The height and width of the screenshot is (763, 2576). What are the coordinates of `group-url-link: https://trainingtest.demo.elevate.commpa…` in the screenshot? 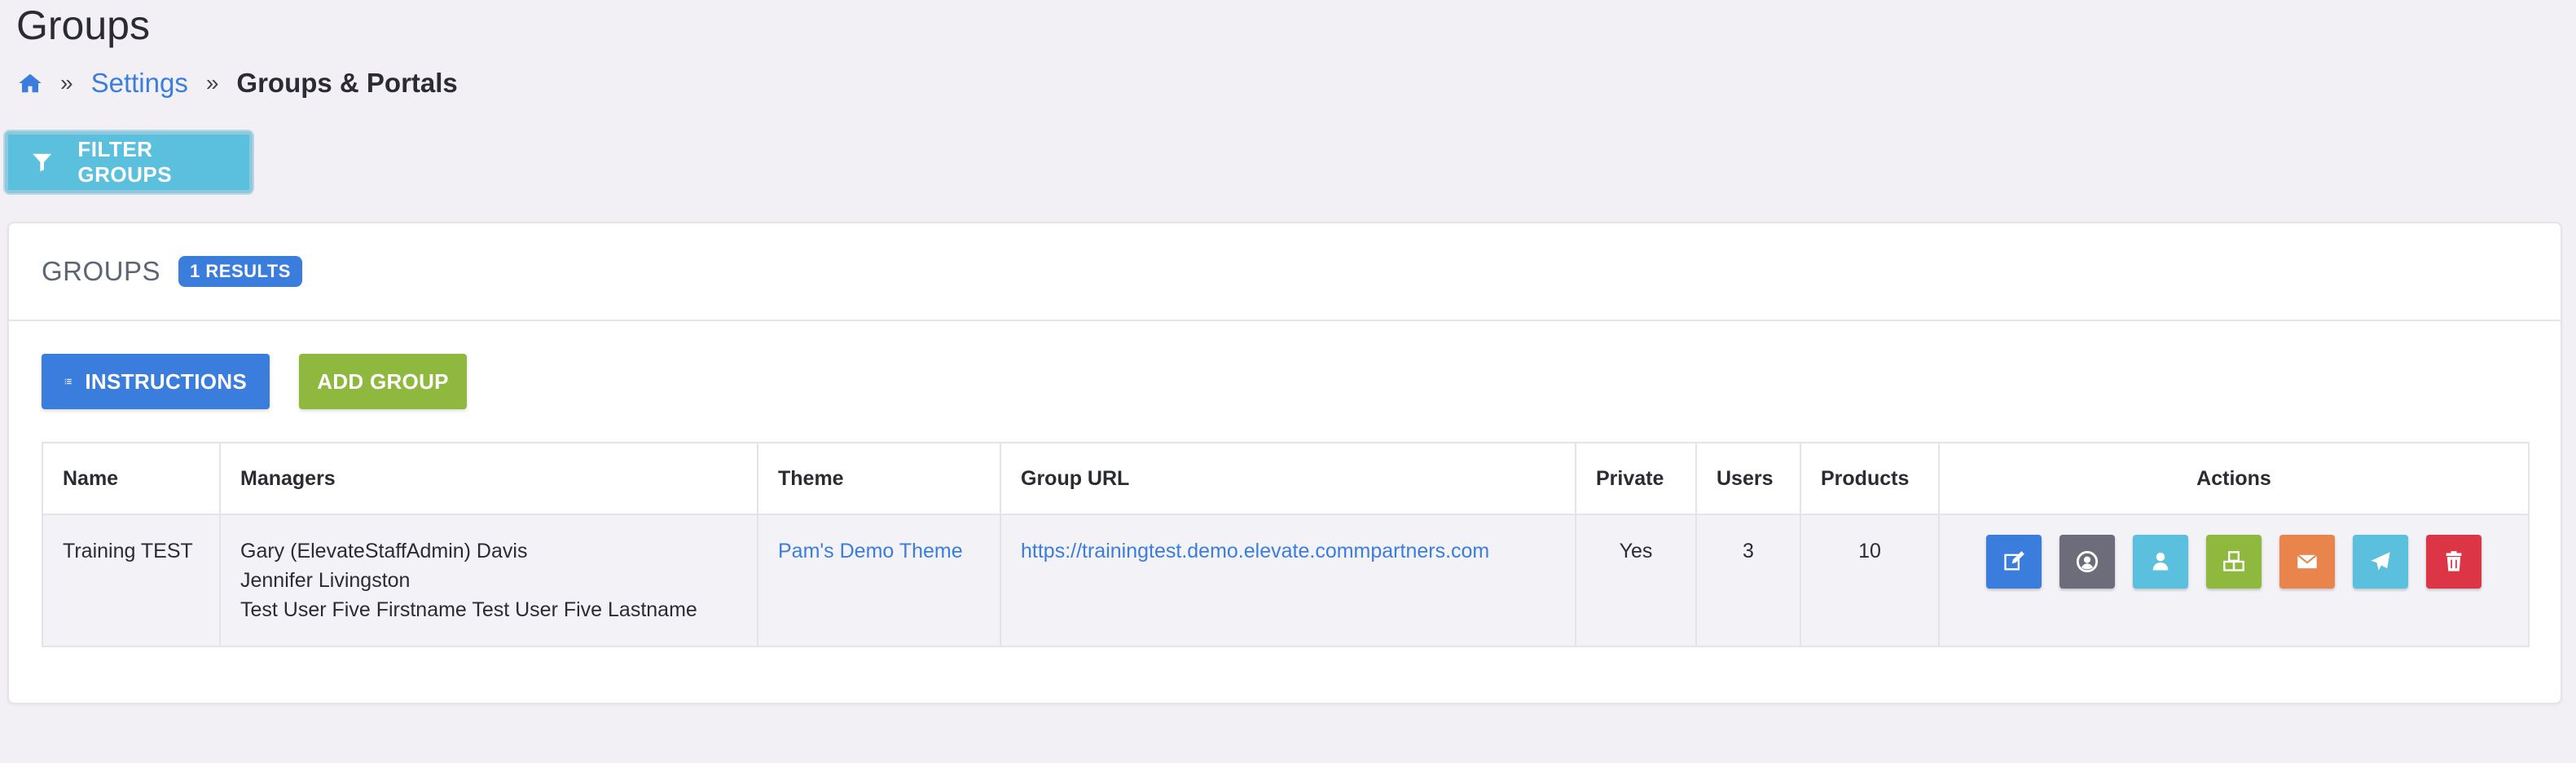 It's located at (1255, 551).